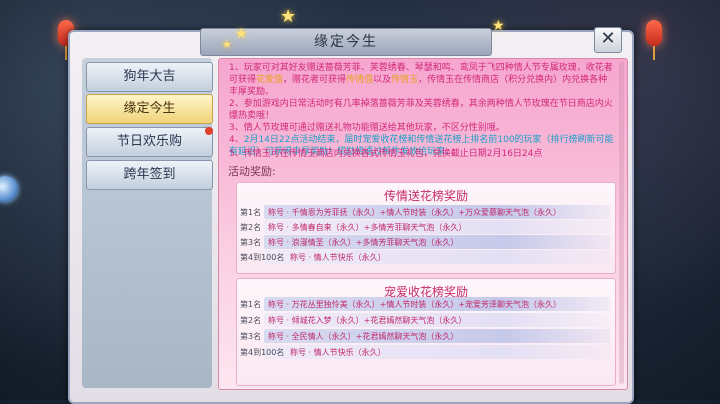 This screenshot has width=720, height=404. What do you see at coordinates (149, 175) in the screenshot?
I see `sidebar-item-newyear-checkin: 跨年签到` at bounding box center [149, 175].